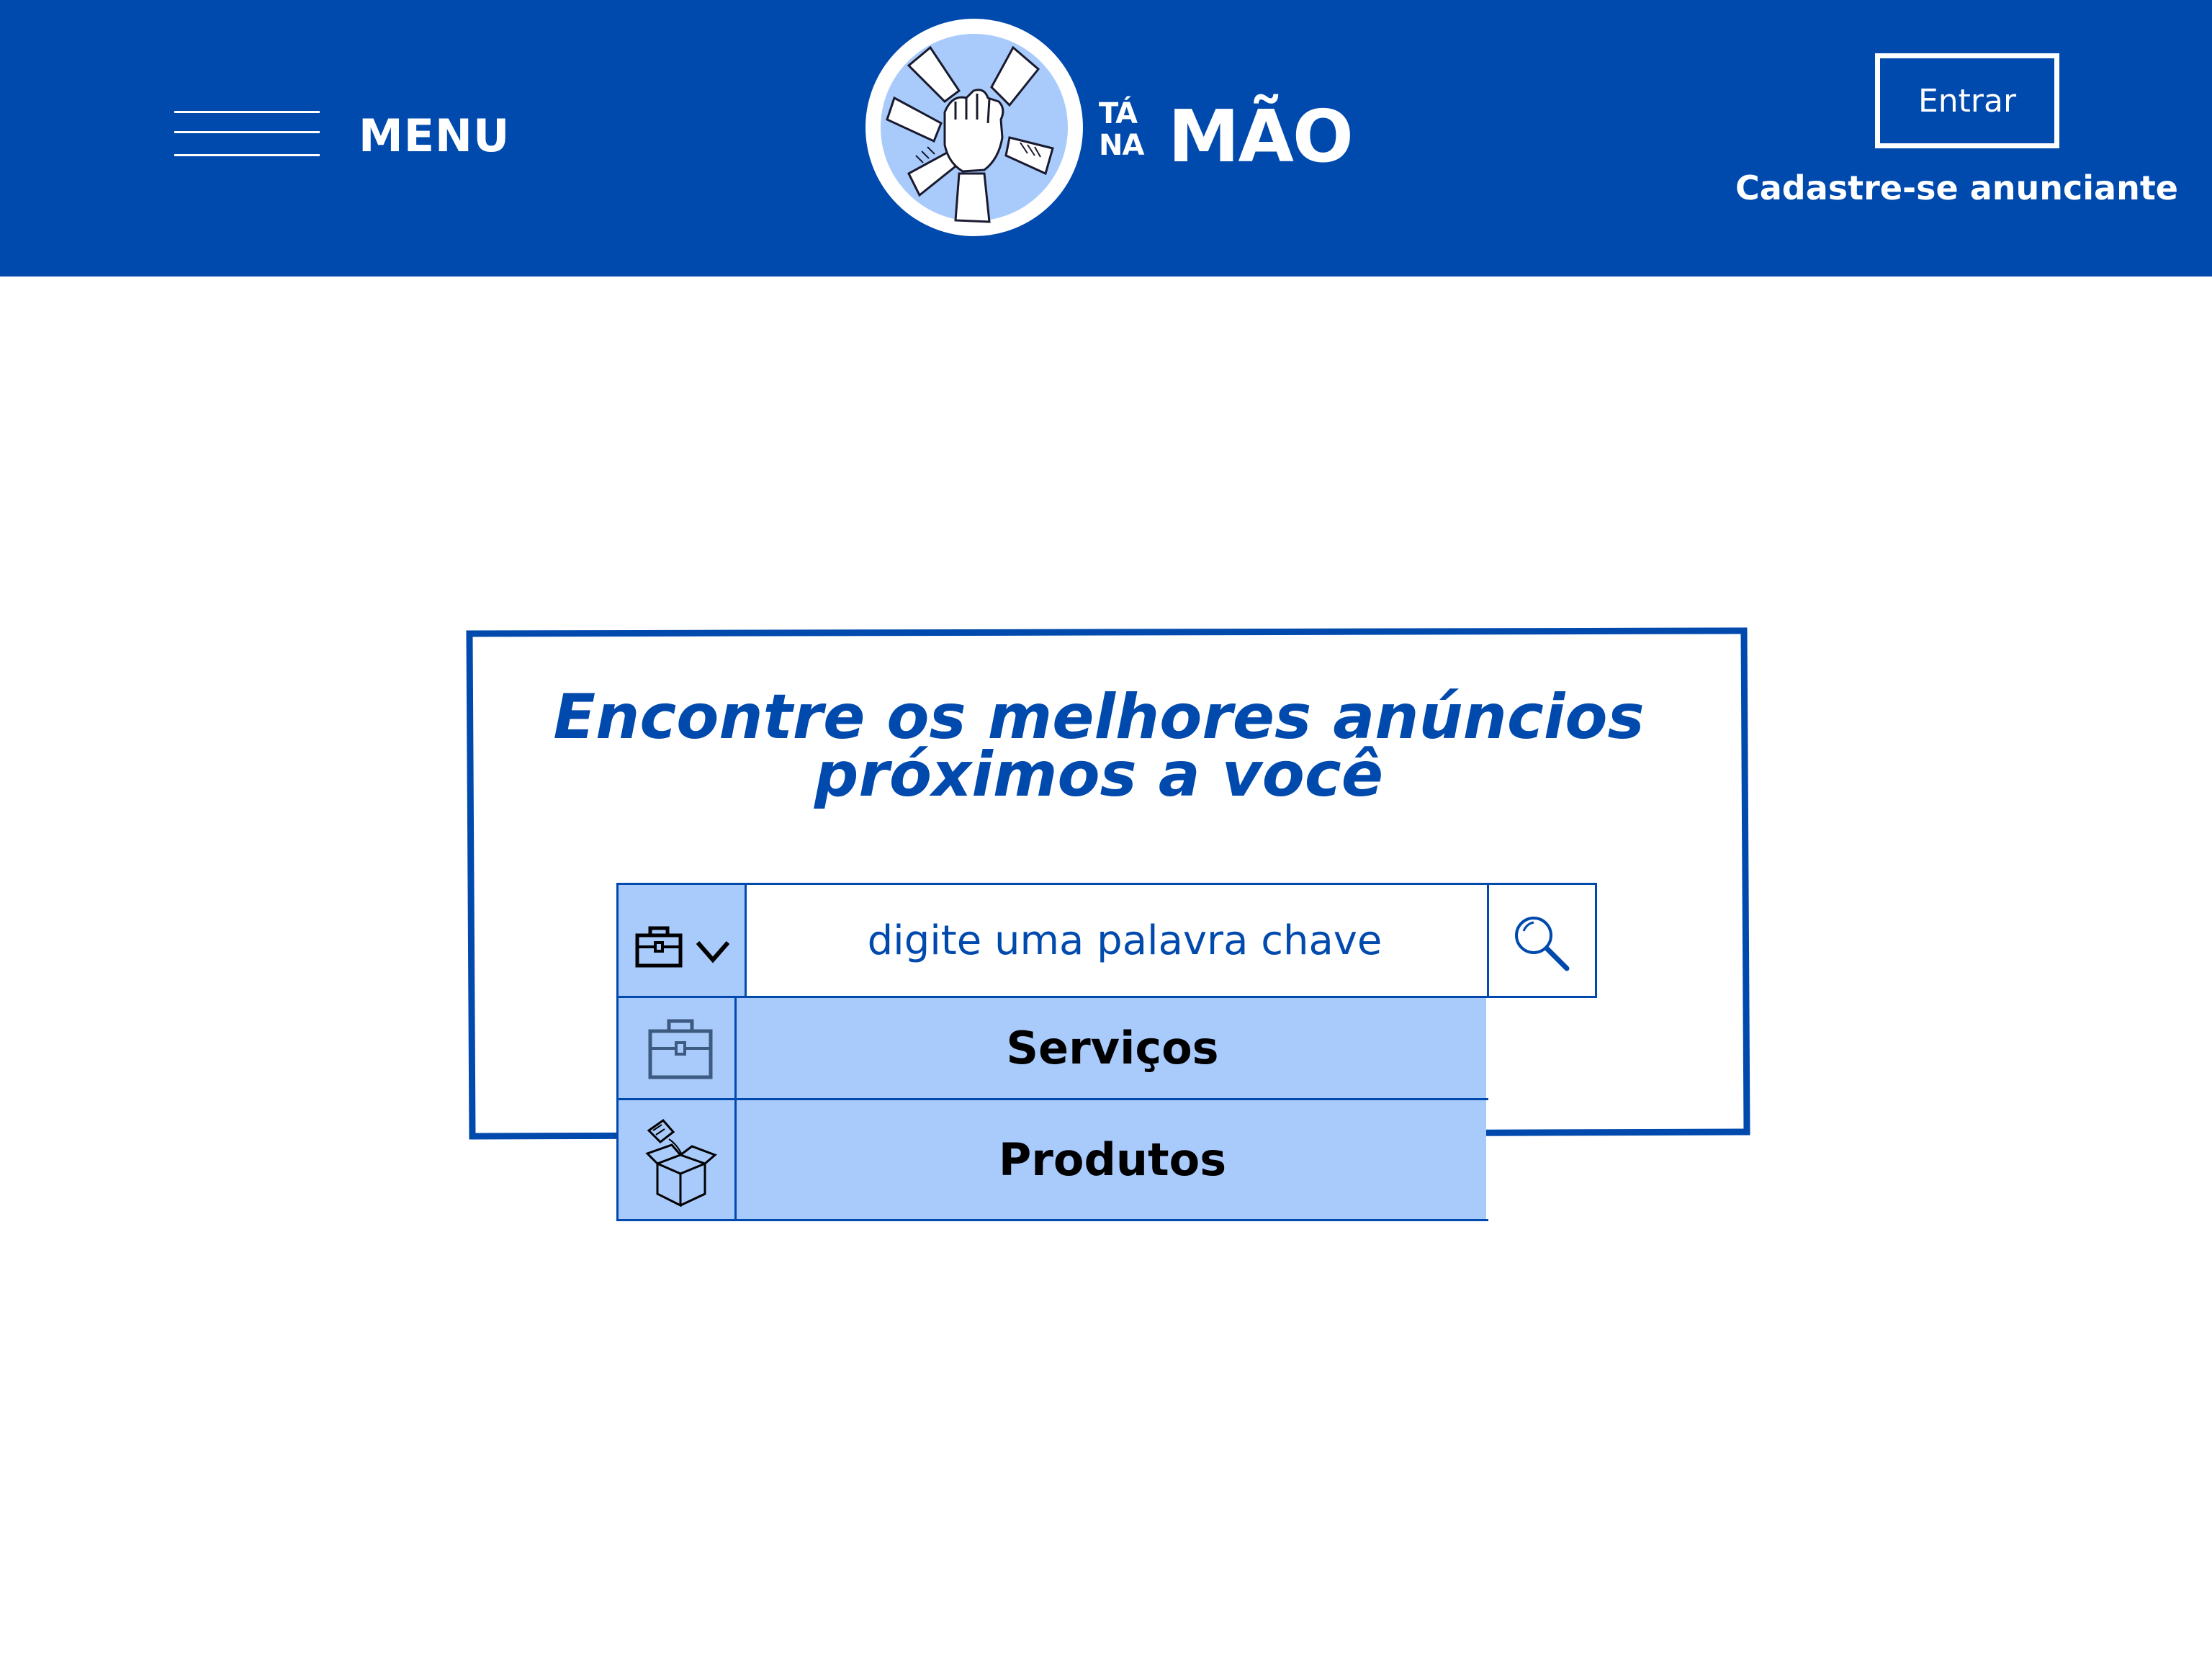 Image resolution: width=2212 pixels, height=1659 pixels. Describe the element at coordinates (1125, 940) in the screenshot. I see `search-input` at that location.